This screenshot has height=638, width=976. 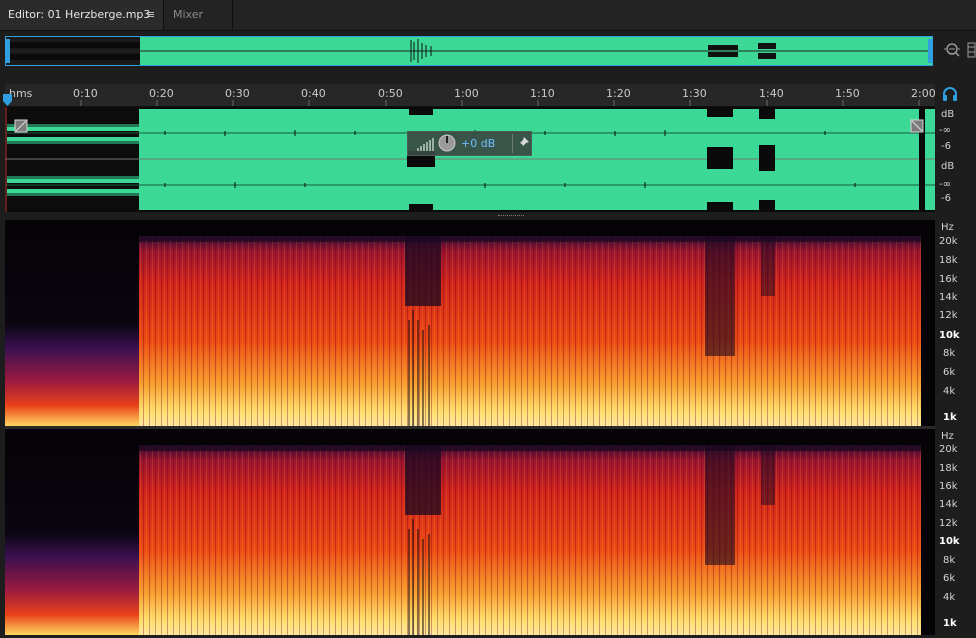 What do you see at coordinates (523, 143) in the screenshot?
I see `pin-icon` at bounding box center [523, 143].